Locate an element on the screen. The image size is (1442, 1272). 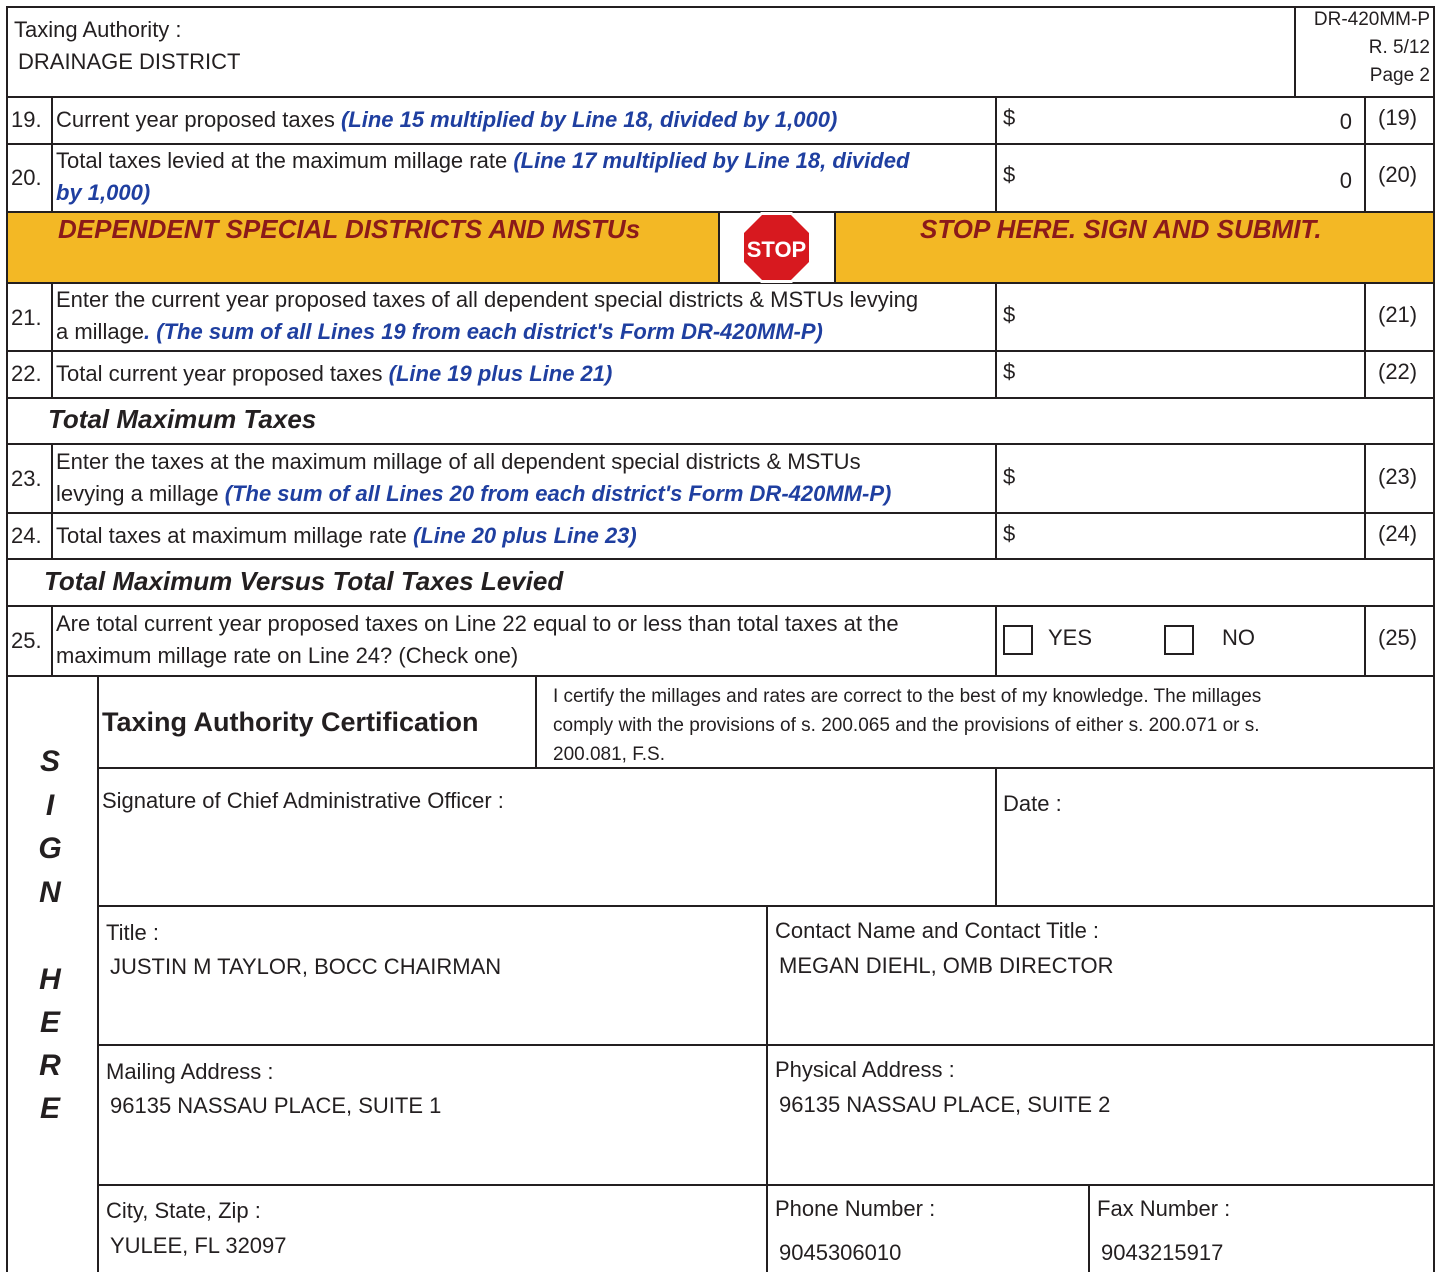
line-19-dollar: $ is located at coordinates (1009, 117).